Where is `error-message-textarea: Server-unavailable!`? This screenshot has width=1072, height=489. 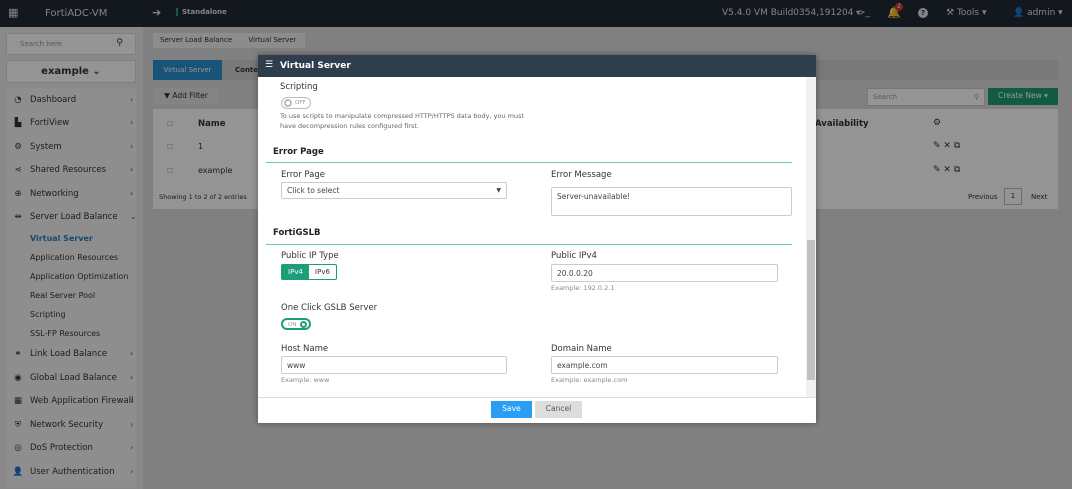
error-message-textarea: Server-unavailable! is located at coordinates (671, 201).